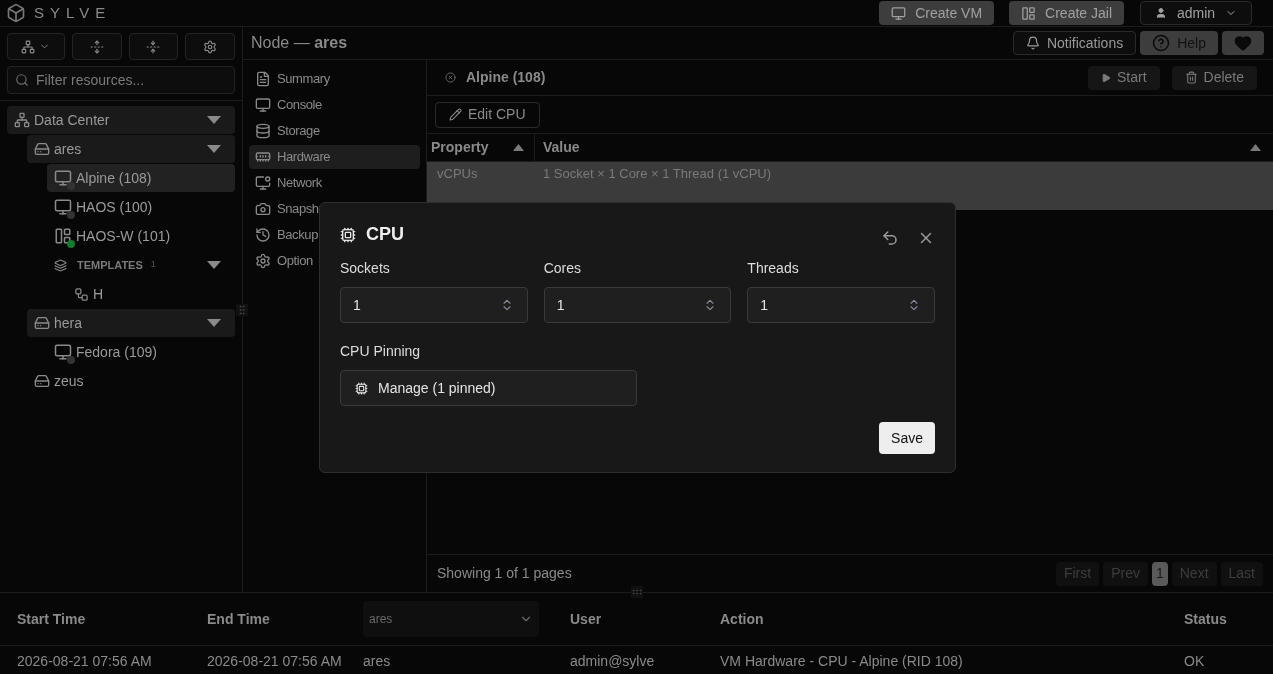 The width and height of the screenshot is (1273, 674). I want to click on table-cell-text: vCPUs, so click(457, 174).